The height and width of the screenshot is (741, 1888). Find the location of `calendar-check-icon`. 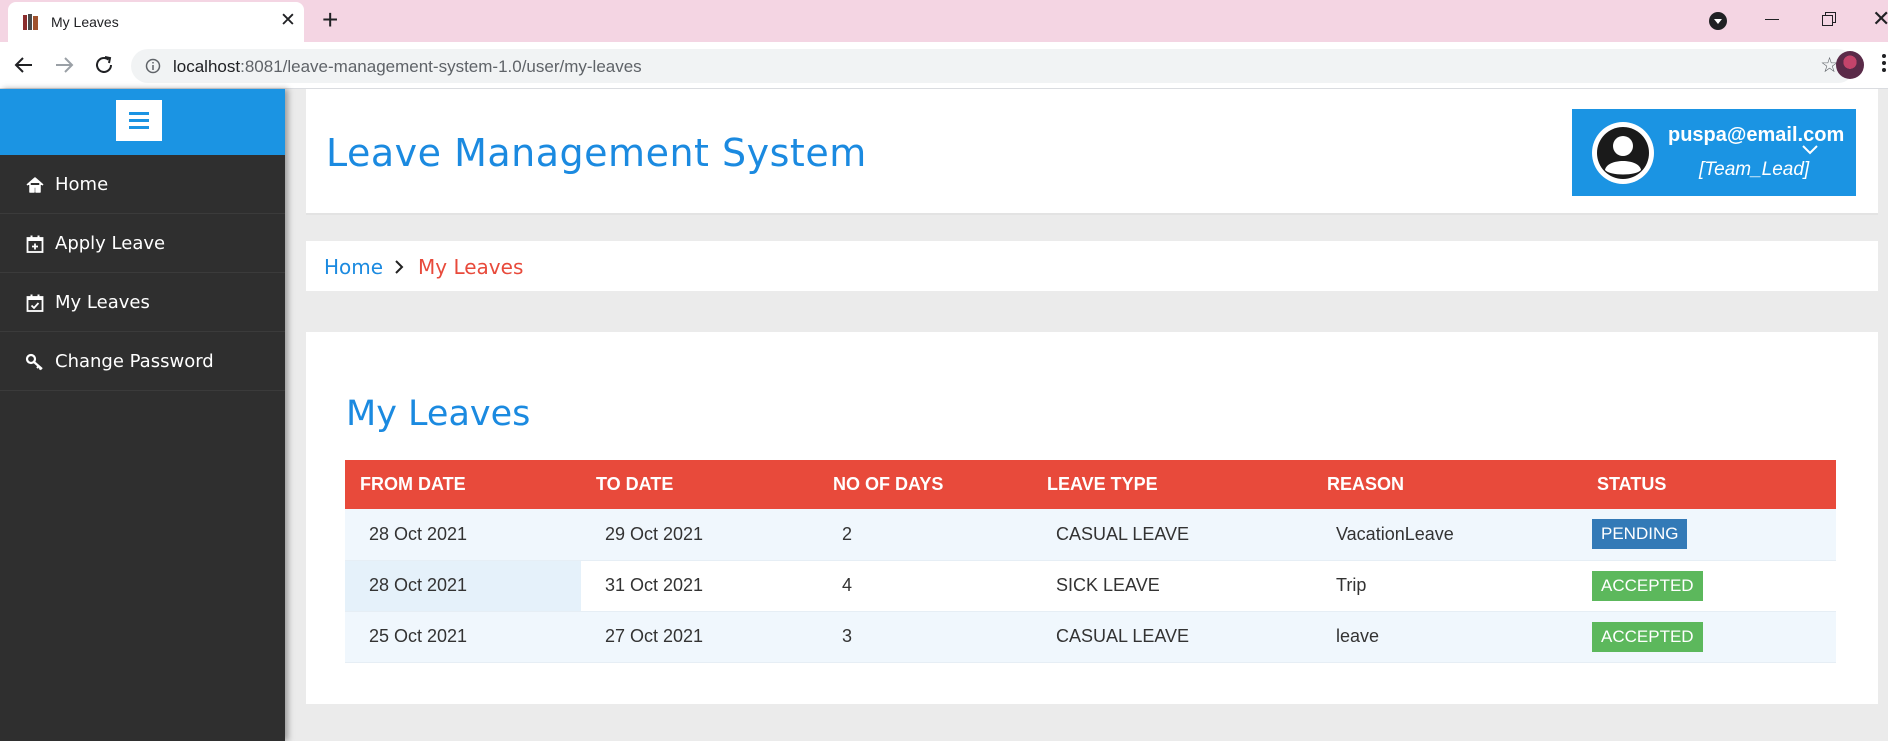

calendar-check-icon is located at coordinates (35, 303).